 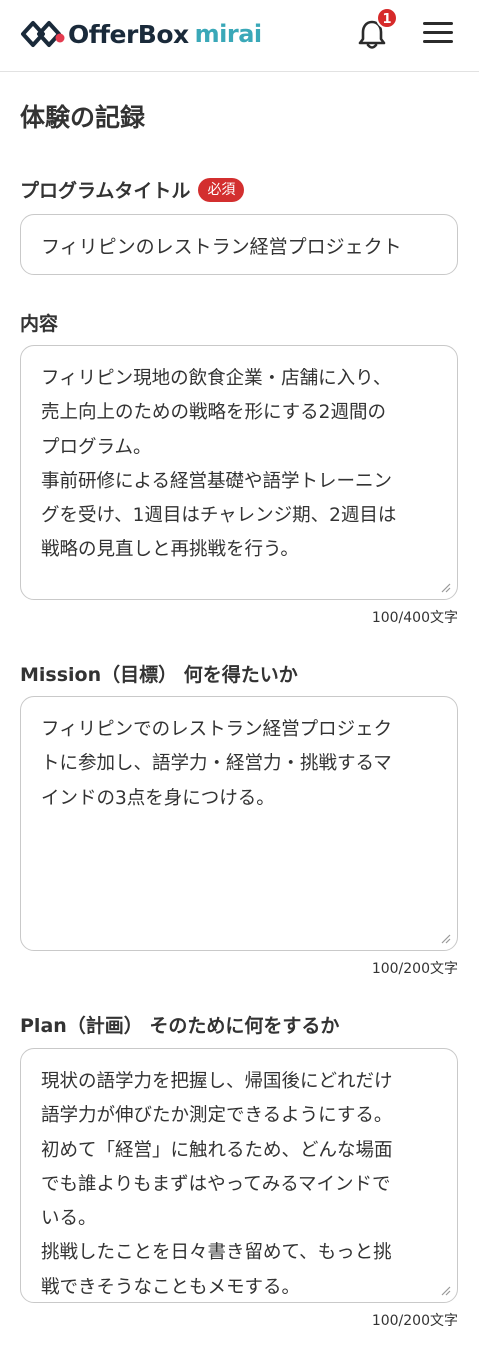 What do you see at coordinates (43, 34) in the screenshot?
I see `offerbox-logo-icon` at bounding box center [43, 34].